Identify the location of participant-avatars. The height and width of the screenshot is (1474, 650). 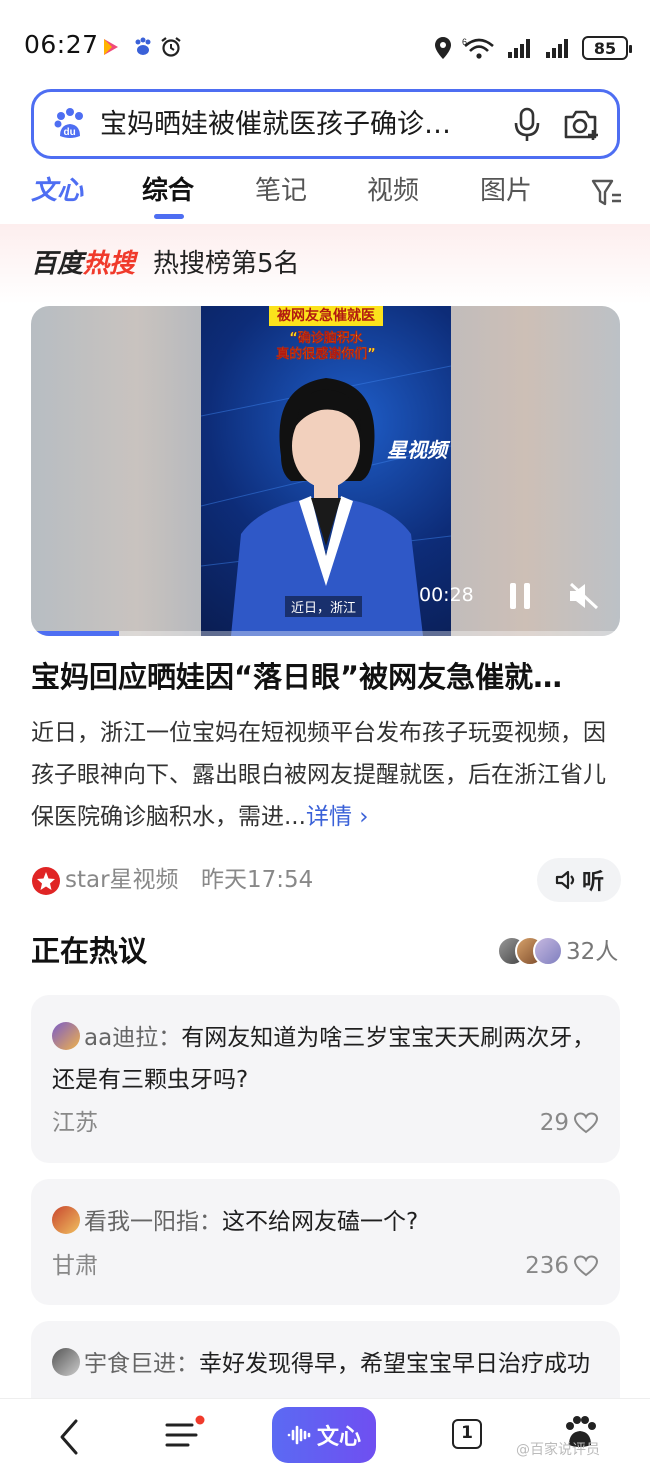
(530, 952).